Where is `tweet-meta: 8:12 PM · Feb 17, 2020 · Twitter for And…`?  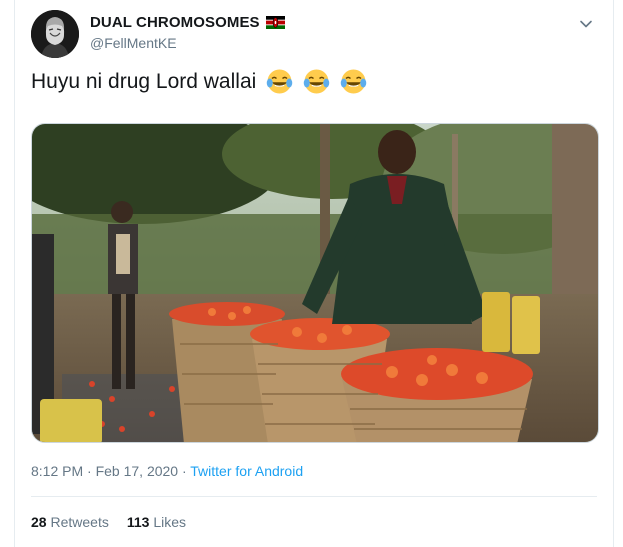
tweet-meta: 8:12 PM · Feb 17, 2020 · Twitter for And… is located at coordinates (167, 471).